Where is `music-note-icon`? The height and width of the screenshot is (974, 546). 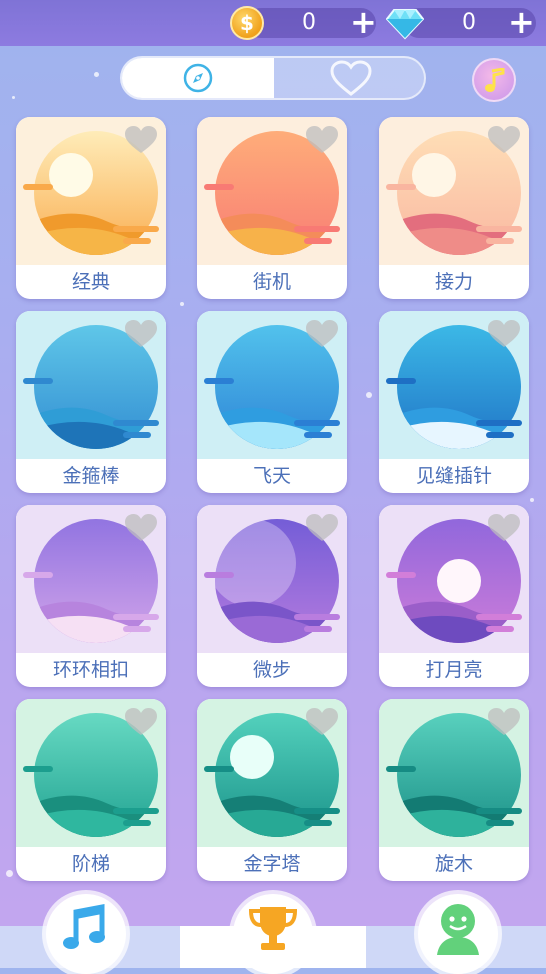 music-note-icon is located at coordinates (495, 80).